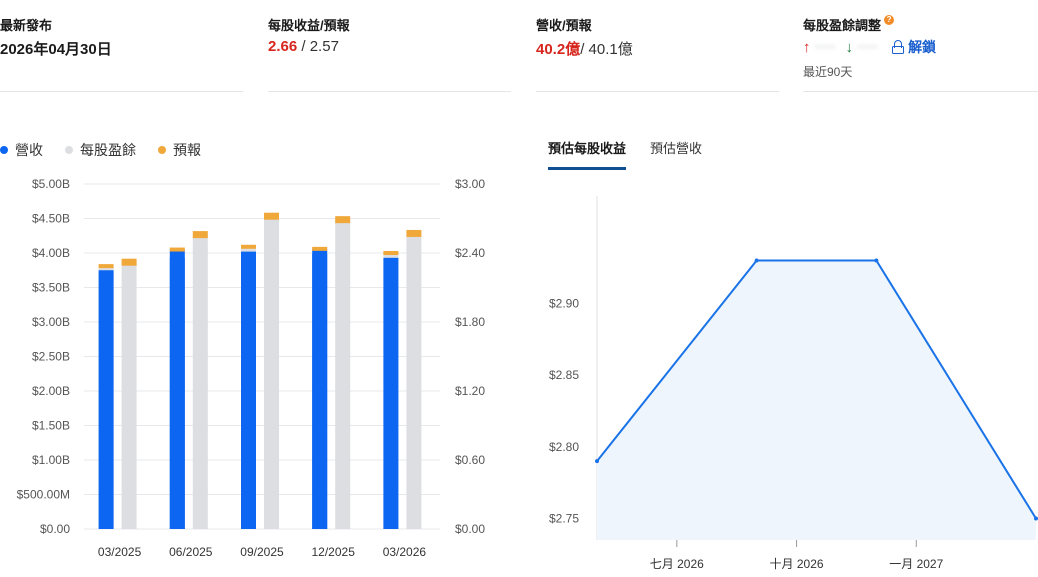 The image size is (1038, 577). I want to click on info-icon: ?, so click(889, 20).